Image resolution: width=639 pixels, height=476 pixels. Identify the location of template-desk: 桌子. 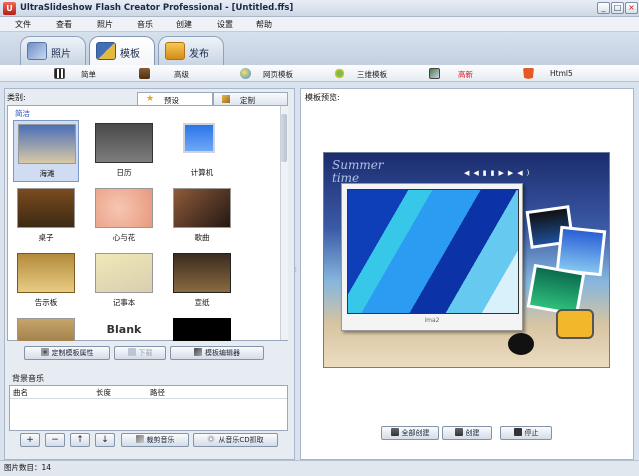
(46, 216).